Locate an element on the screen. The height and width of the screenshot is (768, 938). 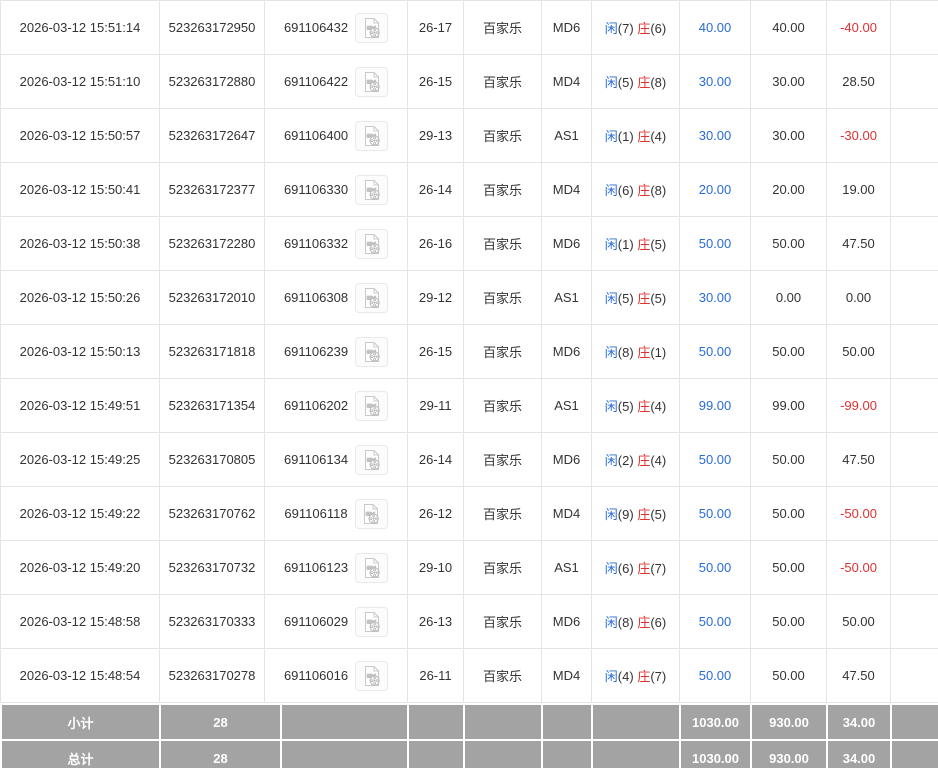
table-code: 26-13 is located at coordinates (435, 621).